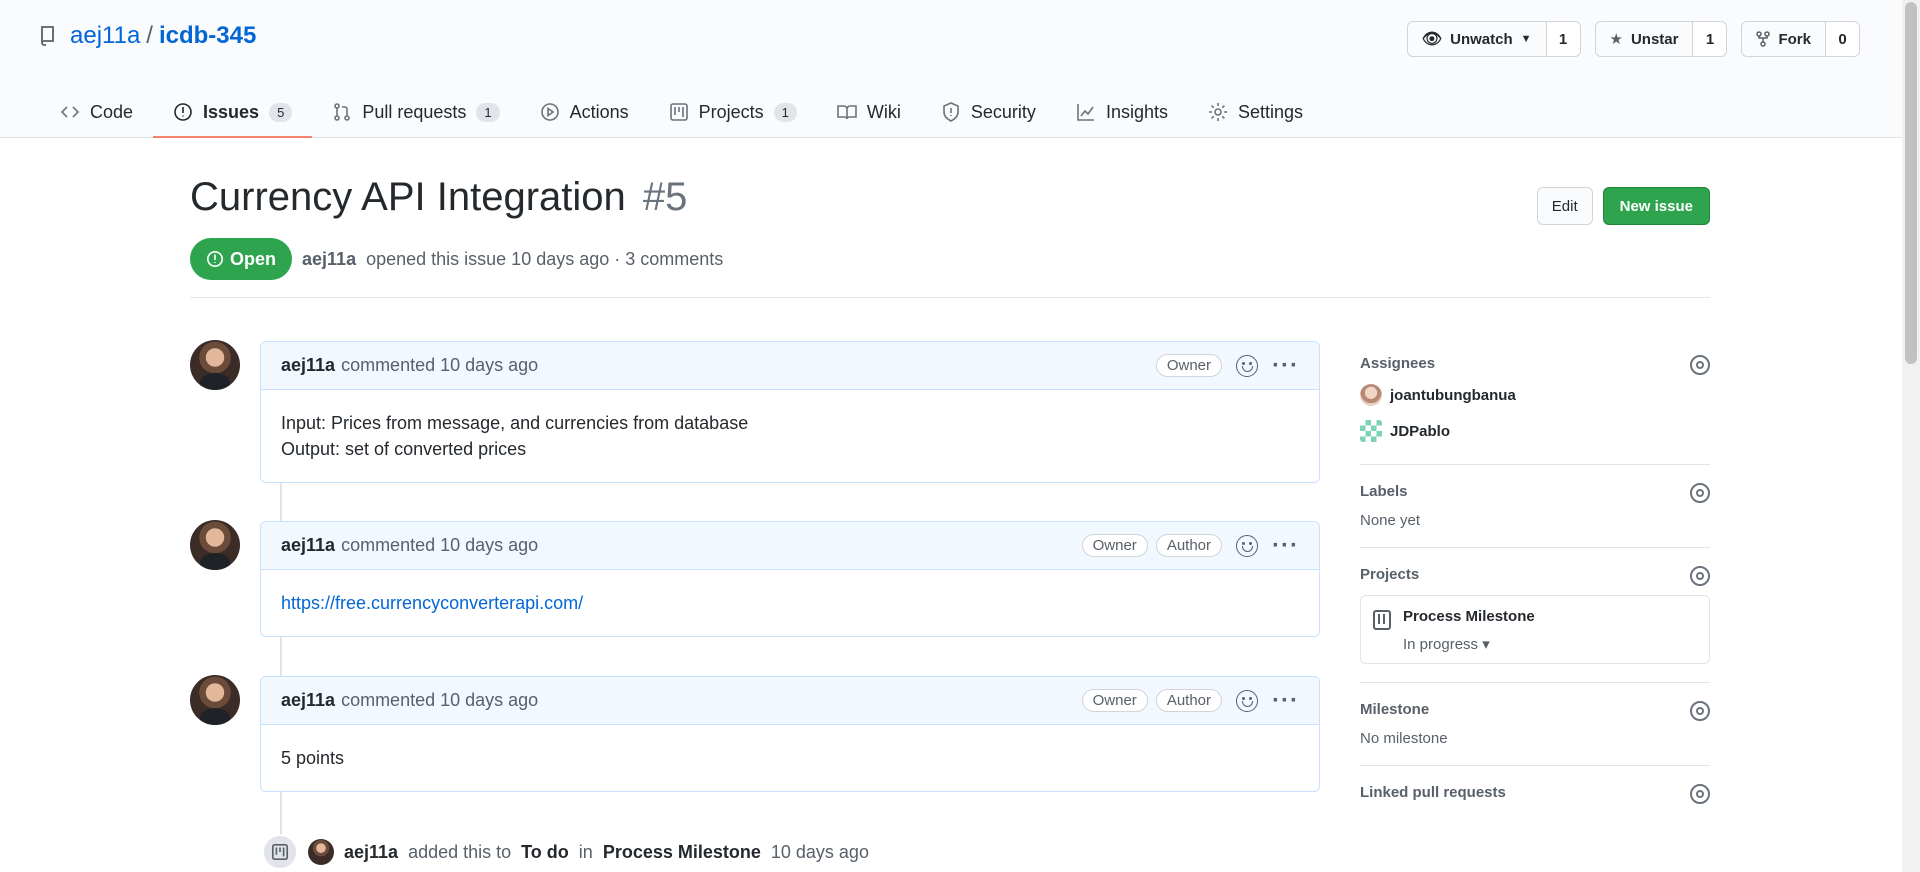 The image size is (1920, 872). Describe the element at coordinates (1911, 183) in the screenshot. I see `scrollbar-thumb` at that location.